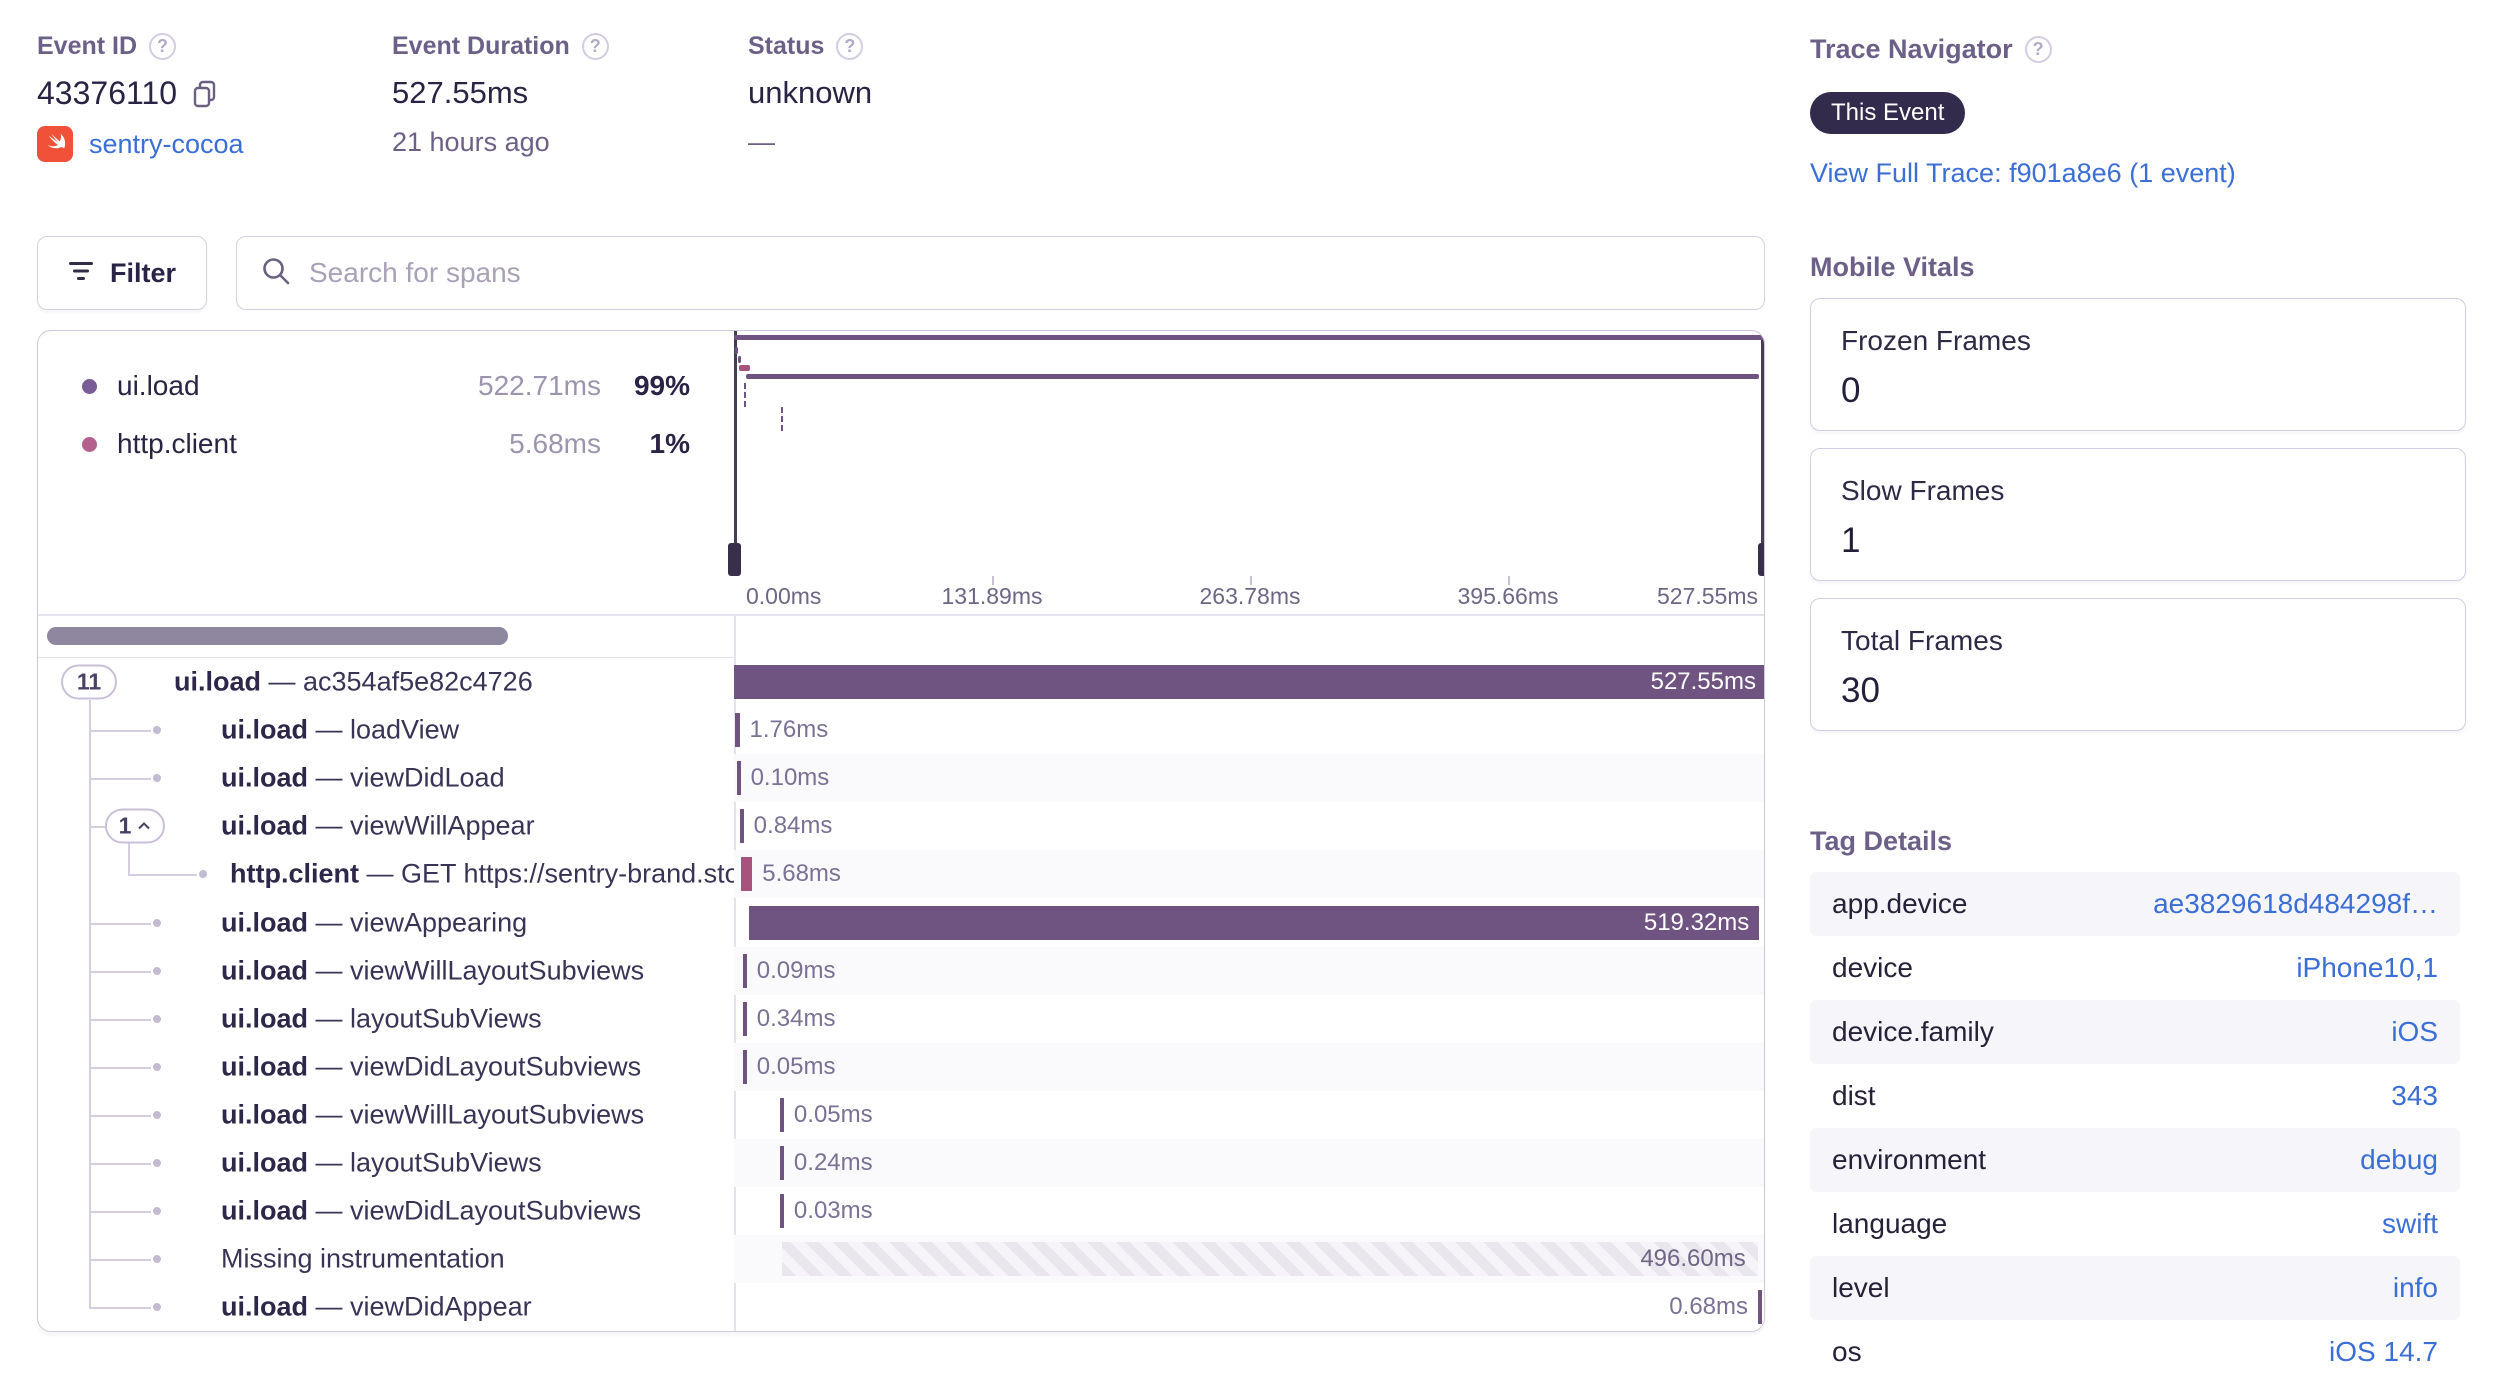 The height and width of the screenshot is (1384, 2494). Describe the element at coordinates (1249, 1307) in the screenshot. I see `waterfall-row: 0.68ms` at that location.